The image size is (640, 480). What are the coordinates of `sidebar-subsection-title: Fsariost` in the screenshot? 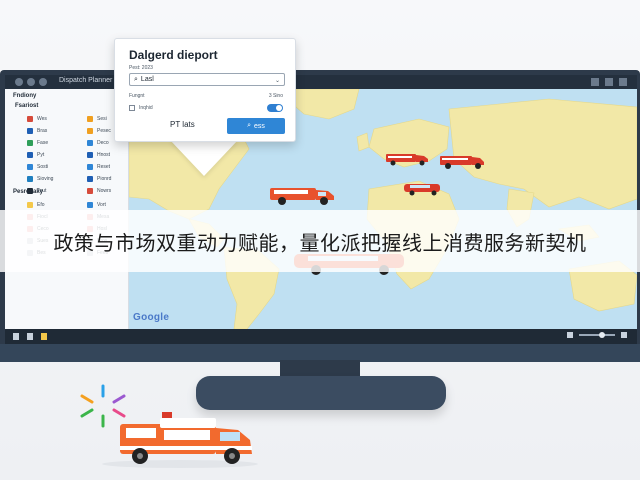 It's located at (27, 106).